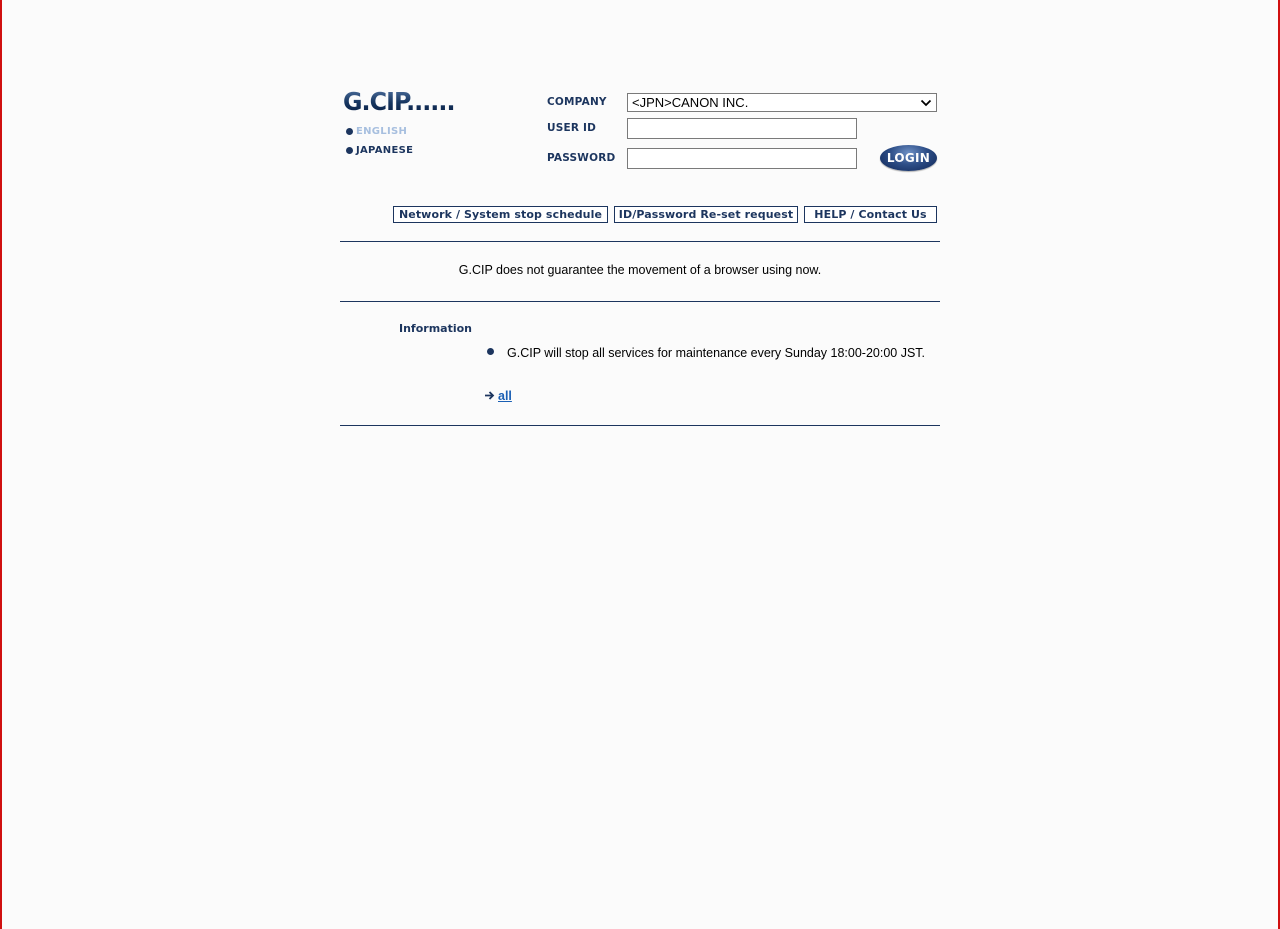 The height and width of the screenshot is (929, 1280). I want to click on information-heading: Information, so click(435, 328).